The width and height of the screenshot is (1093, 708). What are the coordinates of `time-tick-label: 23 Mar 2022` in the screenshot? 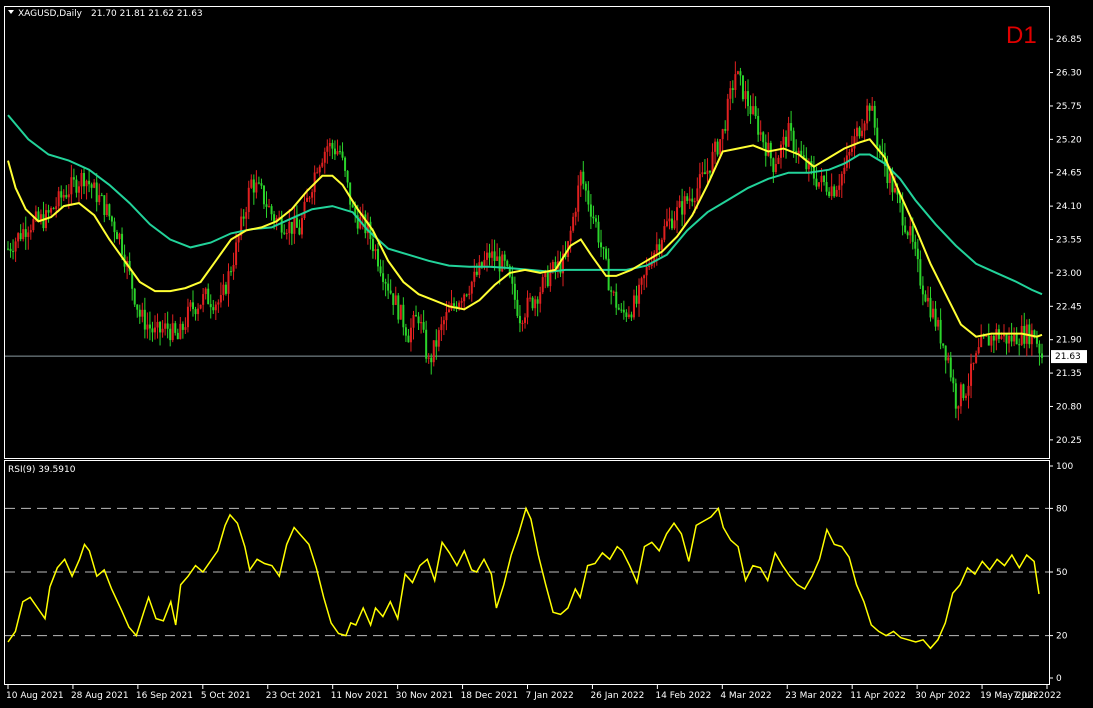 It's located at (813, 696).